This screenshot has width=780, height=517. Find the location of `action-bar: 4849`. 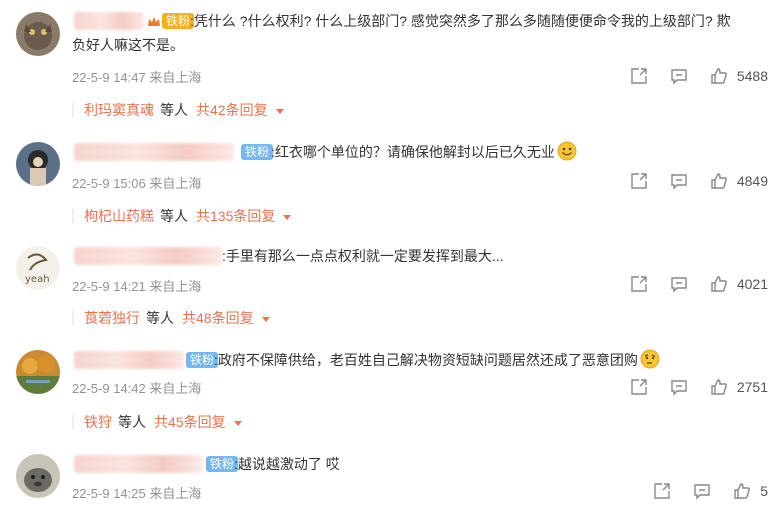

action-bar: 4849 is located at coordinates (688, 181).